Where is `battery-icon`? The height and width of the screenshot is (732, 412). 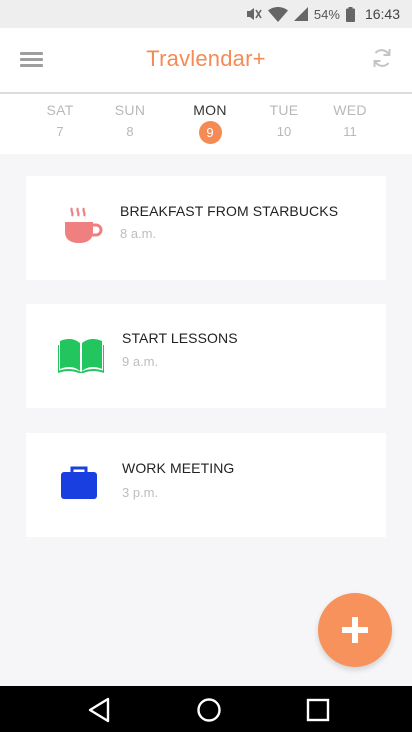 battery-icon is located at coordinates (350, 14).